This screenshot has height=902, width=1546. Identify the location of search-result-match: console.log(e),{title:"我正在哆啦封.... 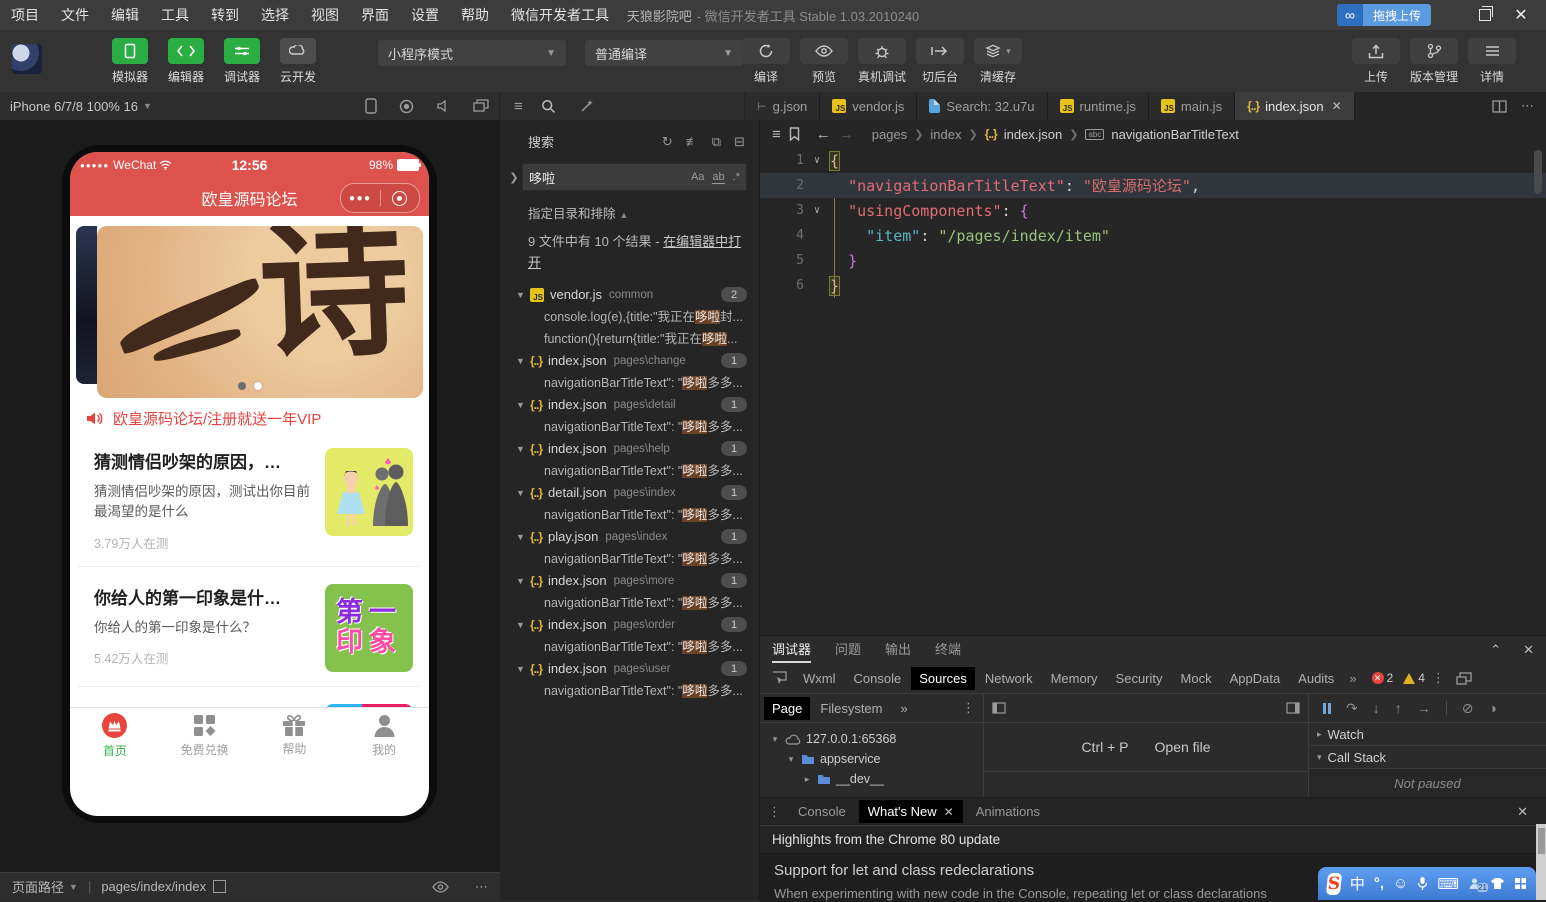
(629, 317).